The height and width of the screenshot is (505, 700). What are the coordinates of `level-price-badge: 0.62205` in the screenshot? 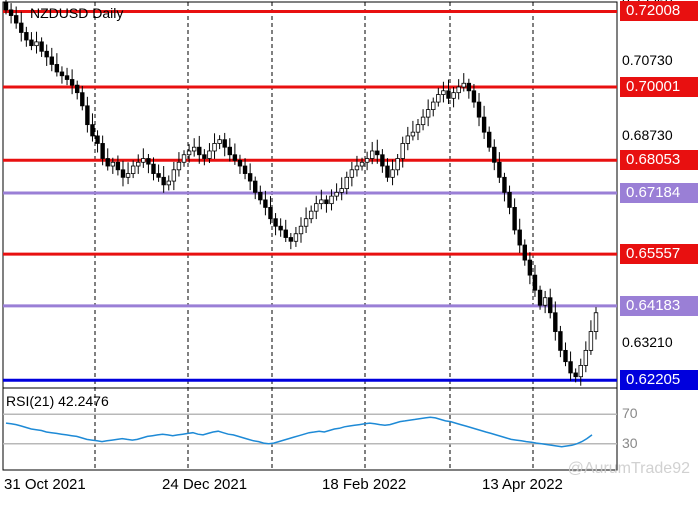 It's located at (659, 380).